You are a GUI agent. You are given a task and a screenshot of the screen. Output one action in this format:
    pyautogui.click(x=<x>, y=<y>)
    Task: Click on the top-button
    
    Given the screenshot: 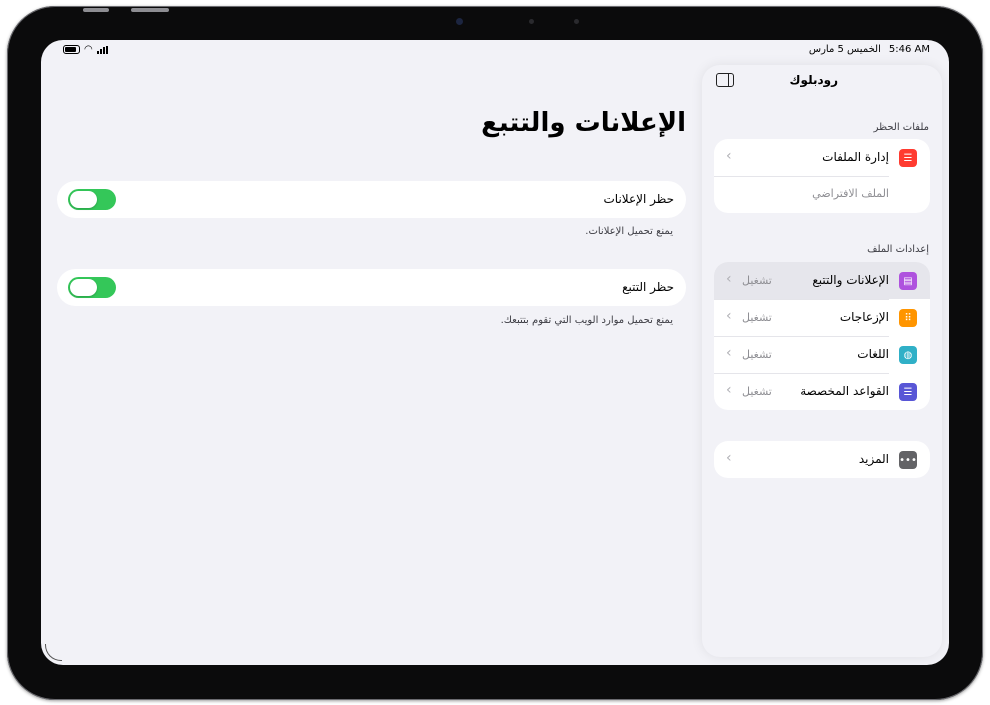 What is the action you would take?
    pyautogui.click(x=150, y=10)
    